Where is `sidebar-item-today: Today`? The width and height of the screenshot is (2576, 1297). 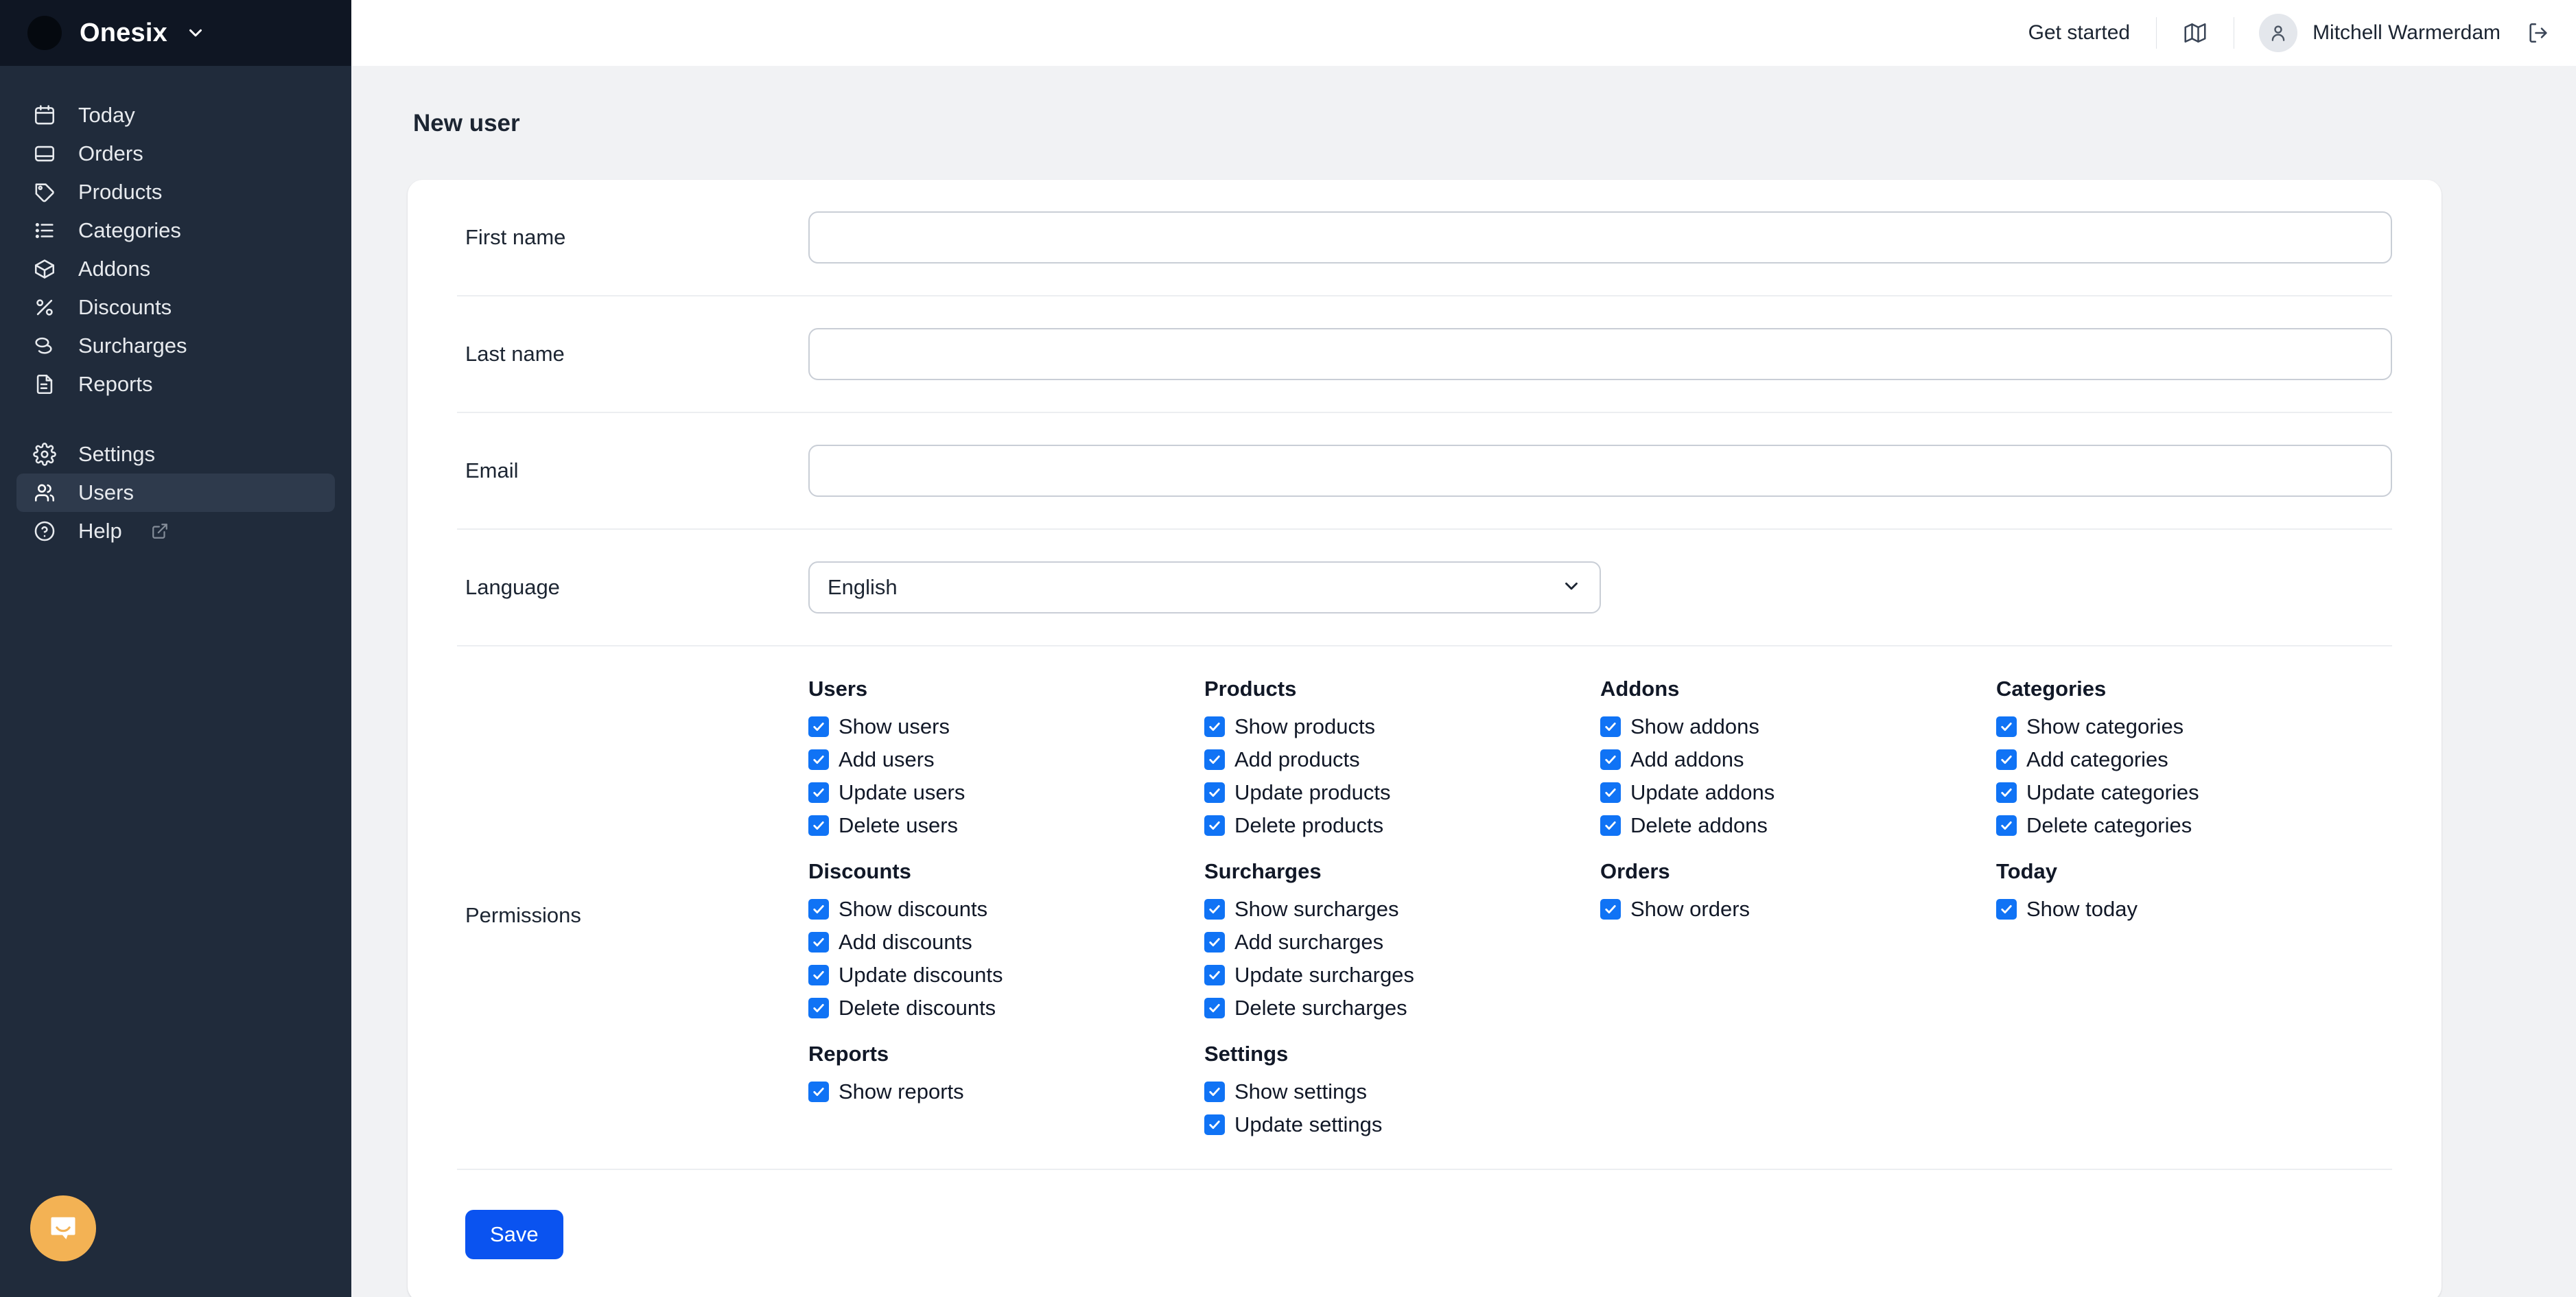 sidebar-item-today: Today is located at coordinates (175, 115).